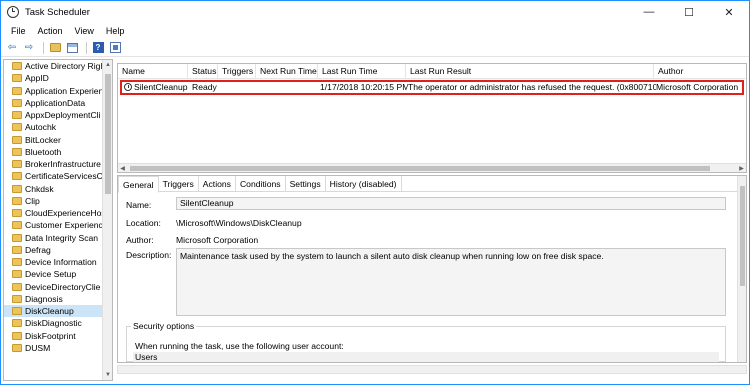 The height and width of the screenshot is (385, 750). Describe the element at coordinates (289, 87) in the screenshot. I see `task-next-run-cell` at that location.